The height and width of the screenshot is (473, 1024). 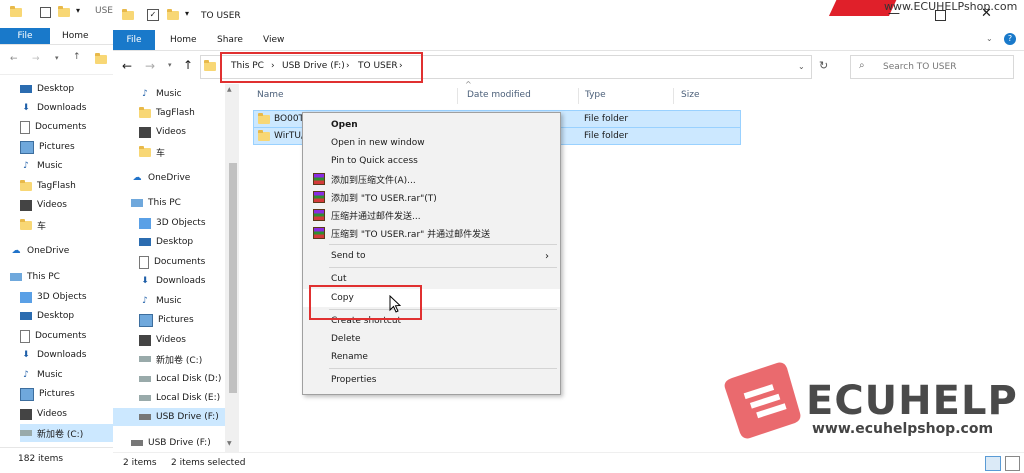 What do you see at coordinates (801, 66) in the screenshot?
I see `address-dropdown-icon: ⌄` at bounding box center [801, 66].